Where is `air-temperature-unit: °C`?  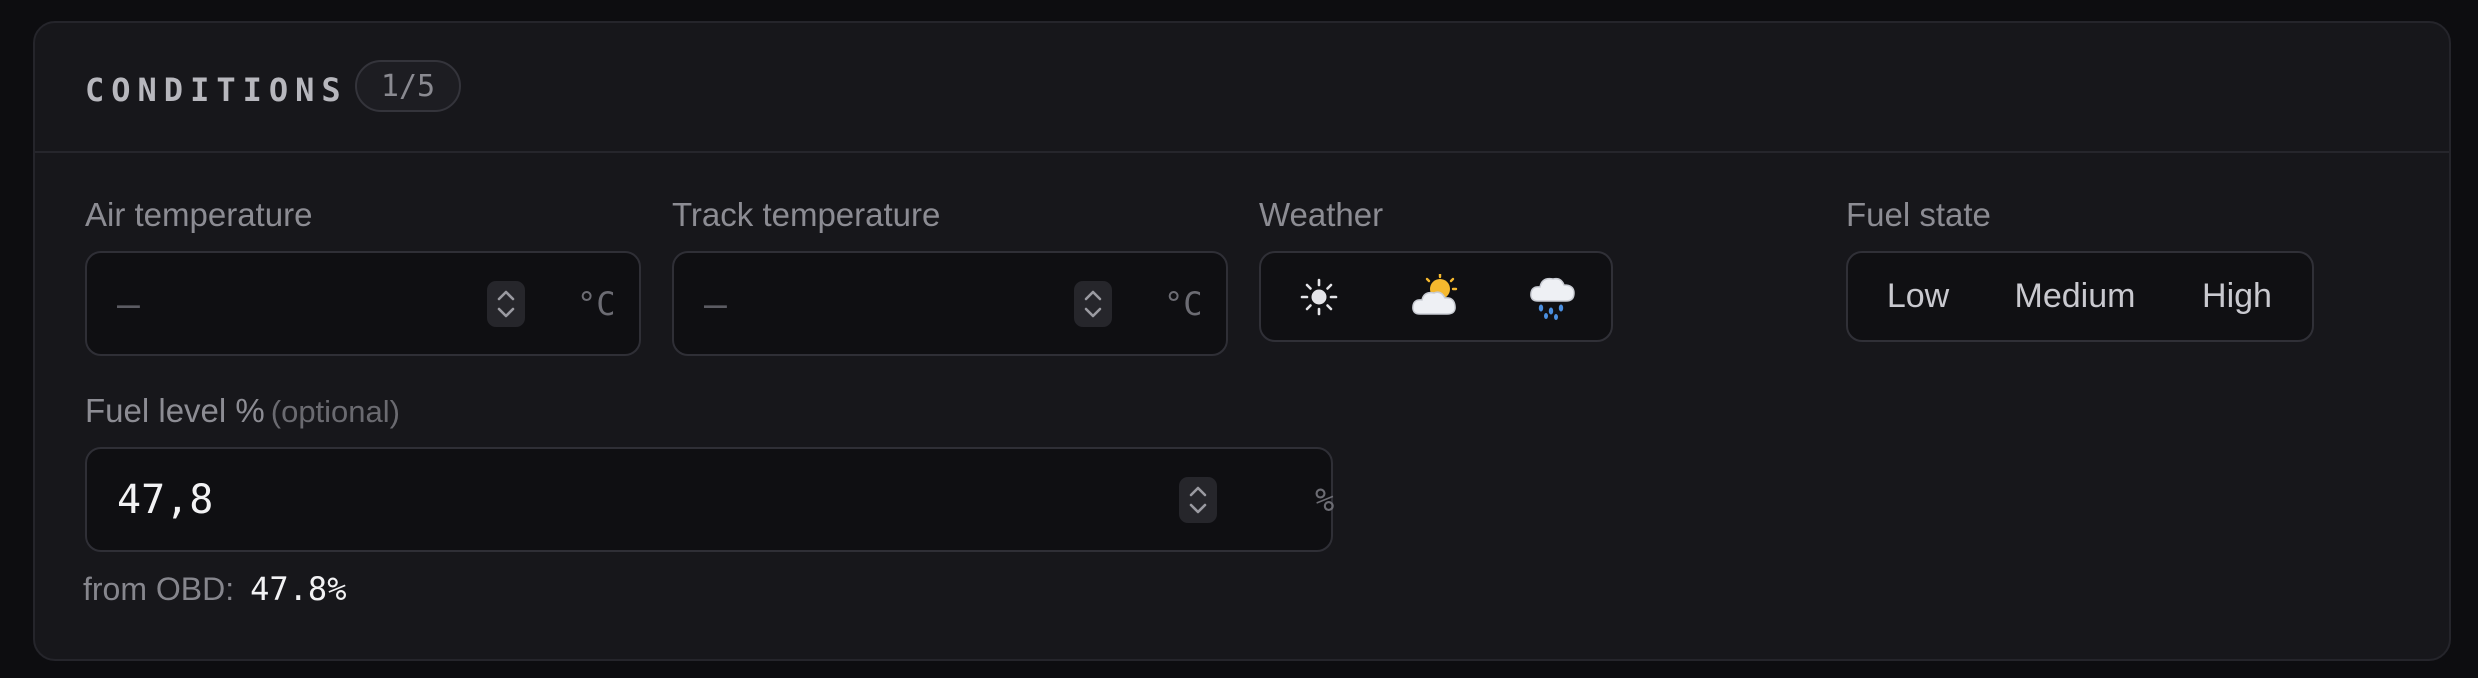 air-temperature-unit: °C is located at coordinates (596, 303).